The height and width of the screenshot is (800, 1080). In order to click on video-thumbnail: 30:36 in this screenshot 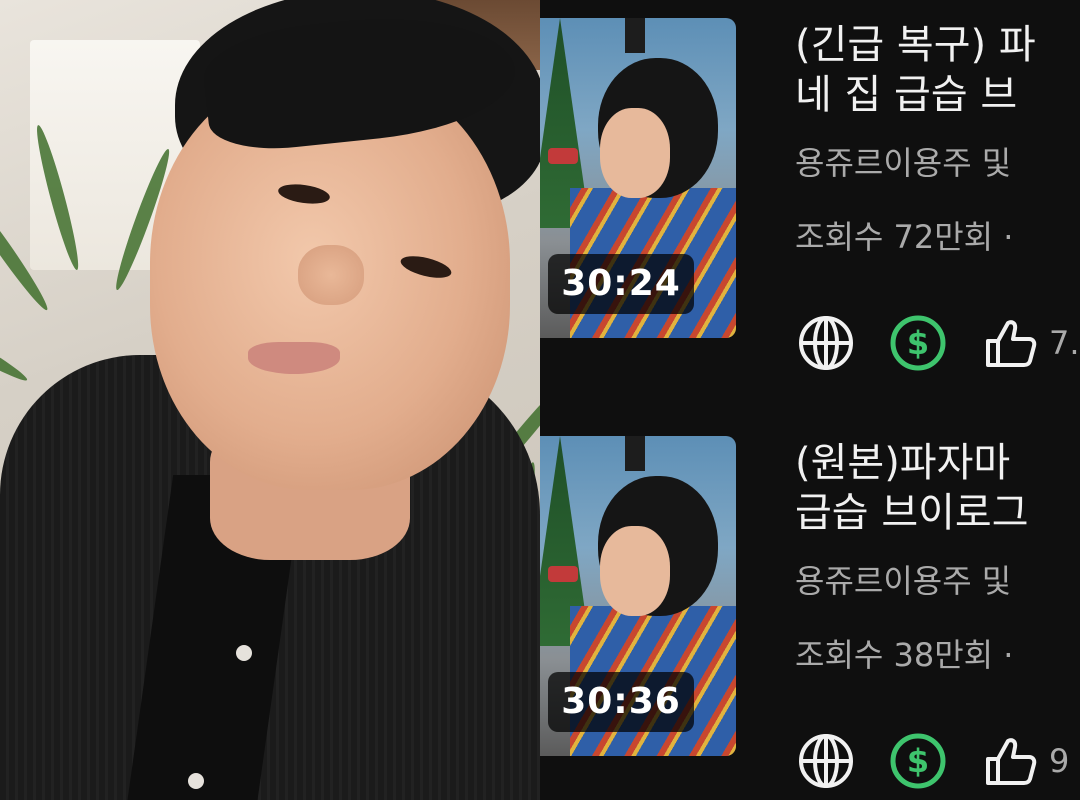, I will do `click(638, 596)`.